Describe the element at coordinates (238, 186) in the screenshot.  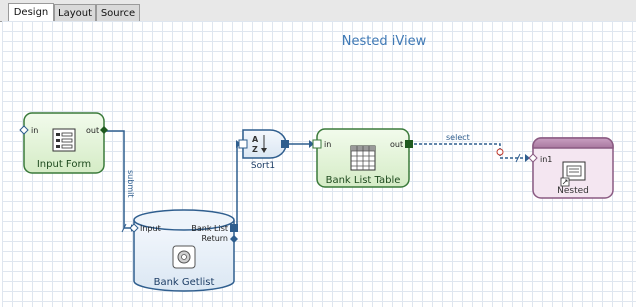
I see `connection-bank-list-sort` at that location.